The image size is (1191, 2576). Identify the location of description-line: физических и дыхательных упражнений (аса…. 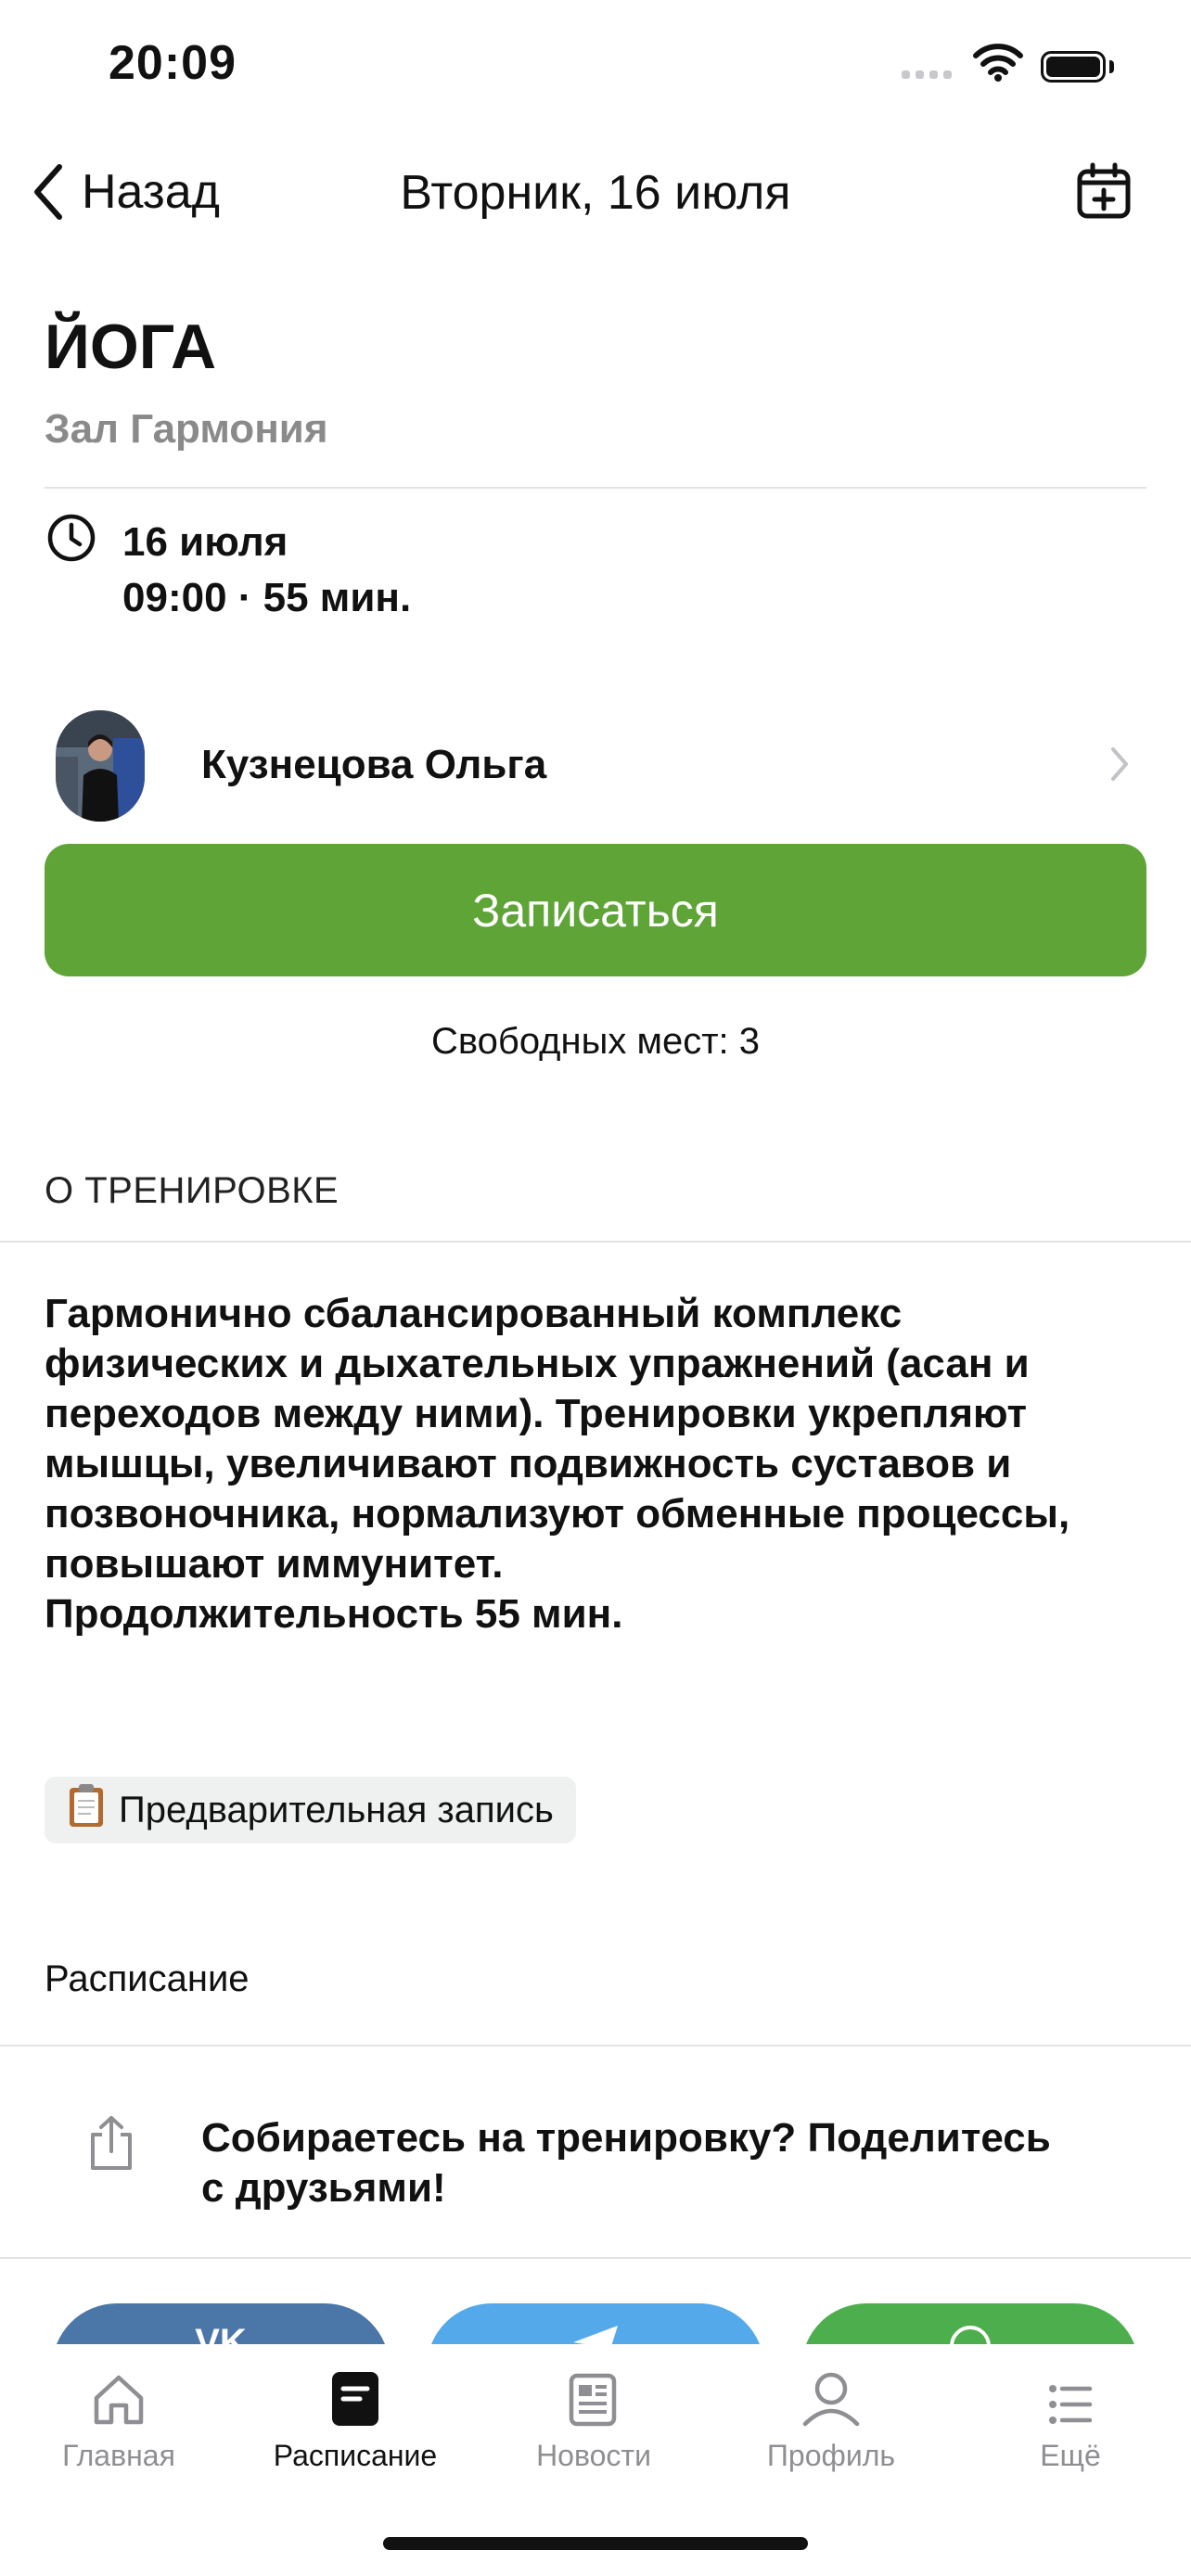
(537, 1364).